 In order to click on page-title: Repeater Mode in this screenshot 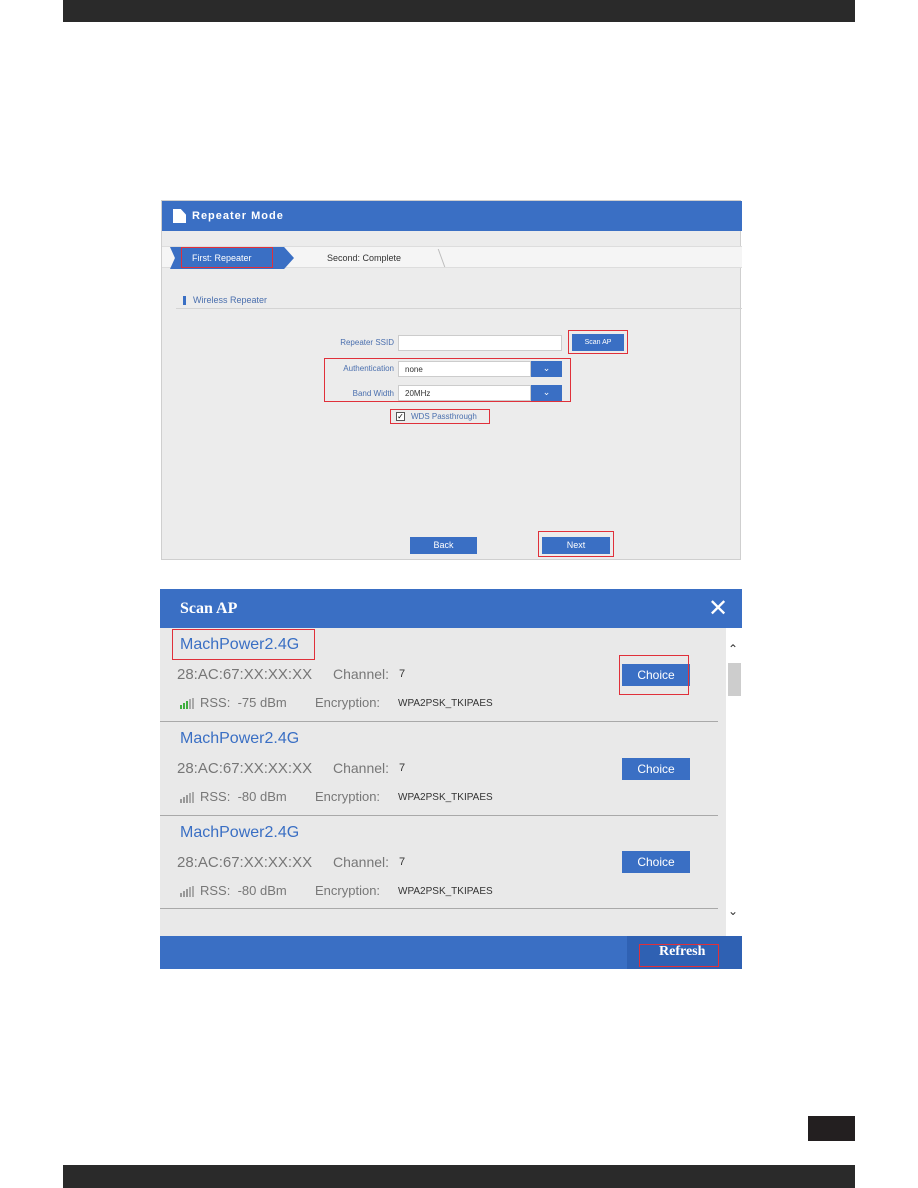, I will do `click(238, 216)`.